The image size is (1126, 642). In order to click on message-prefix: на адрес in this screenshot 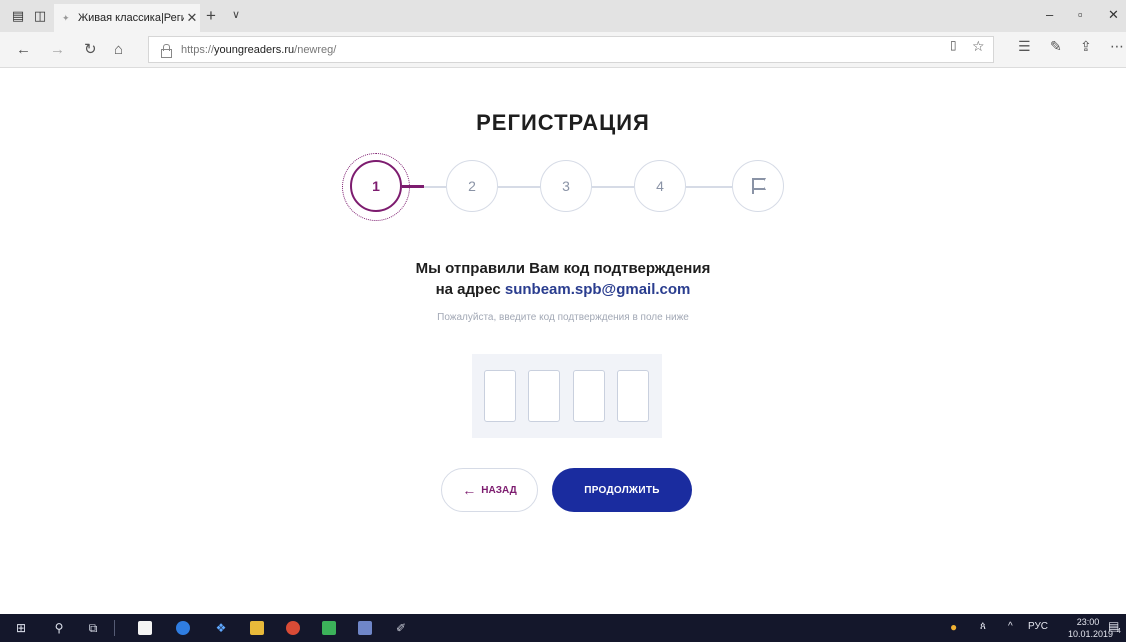, I will do `click(470, 289)`.